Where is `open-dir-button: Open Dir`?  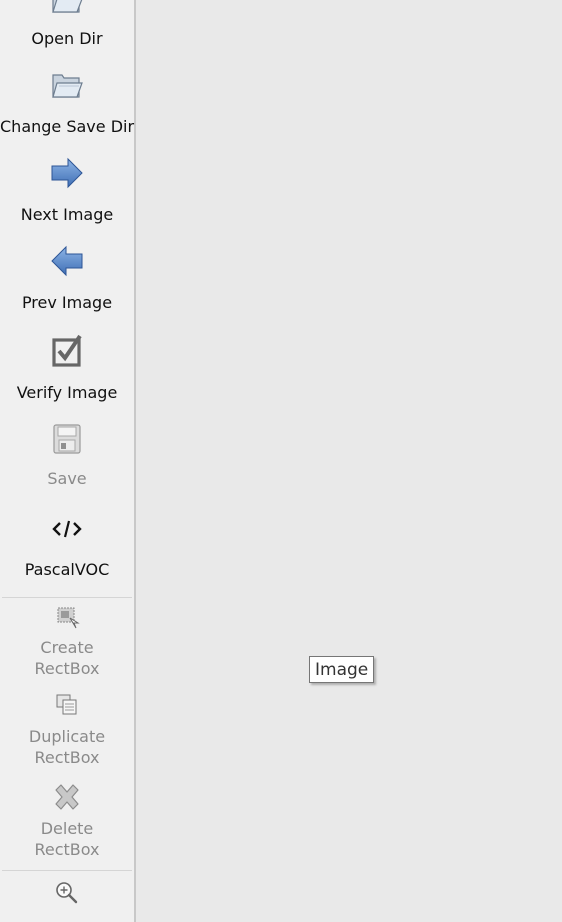 open-dir-button: Open Dir is located at coordinates (67, 26).